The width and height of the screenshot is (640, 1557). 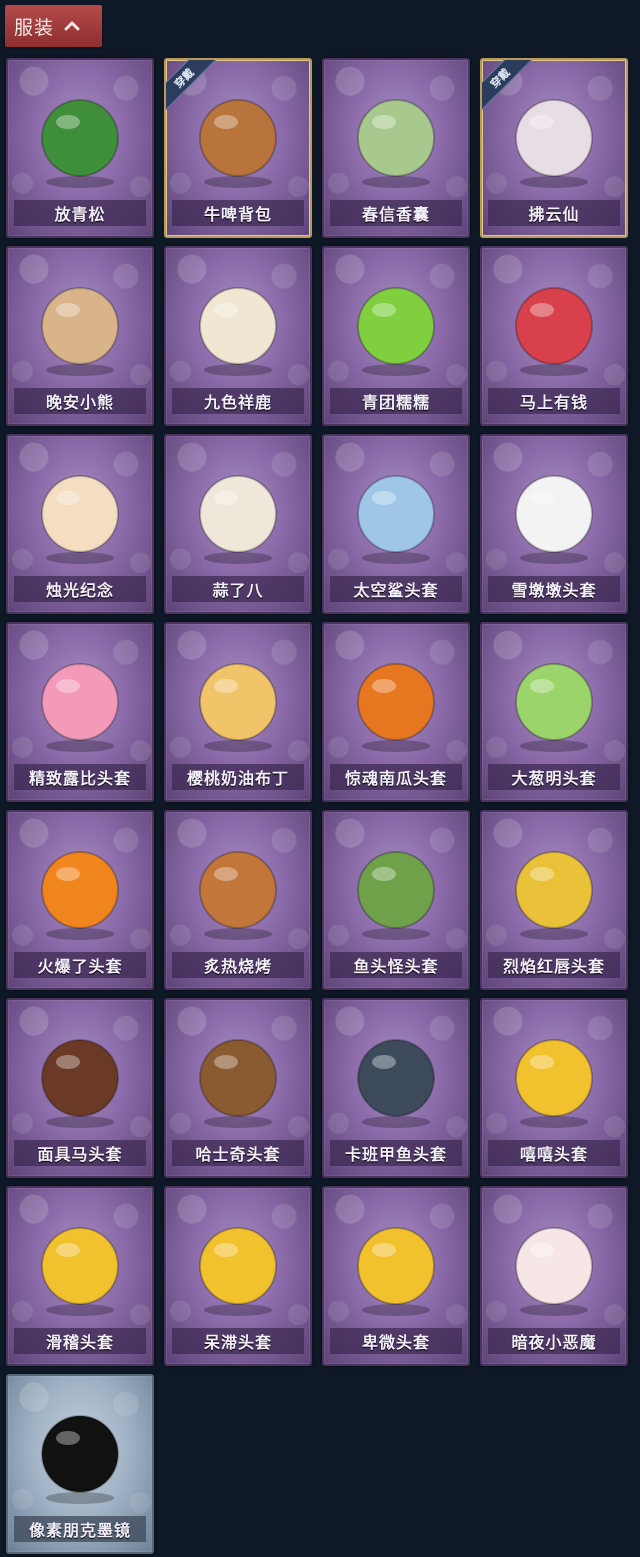 I want to click on snowman-head-icon, so click(x=554, y=519).